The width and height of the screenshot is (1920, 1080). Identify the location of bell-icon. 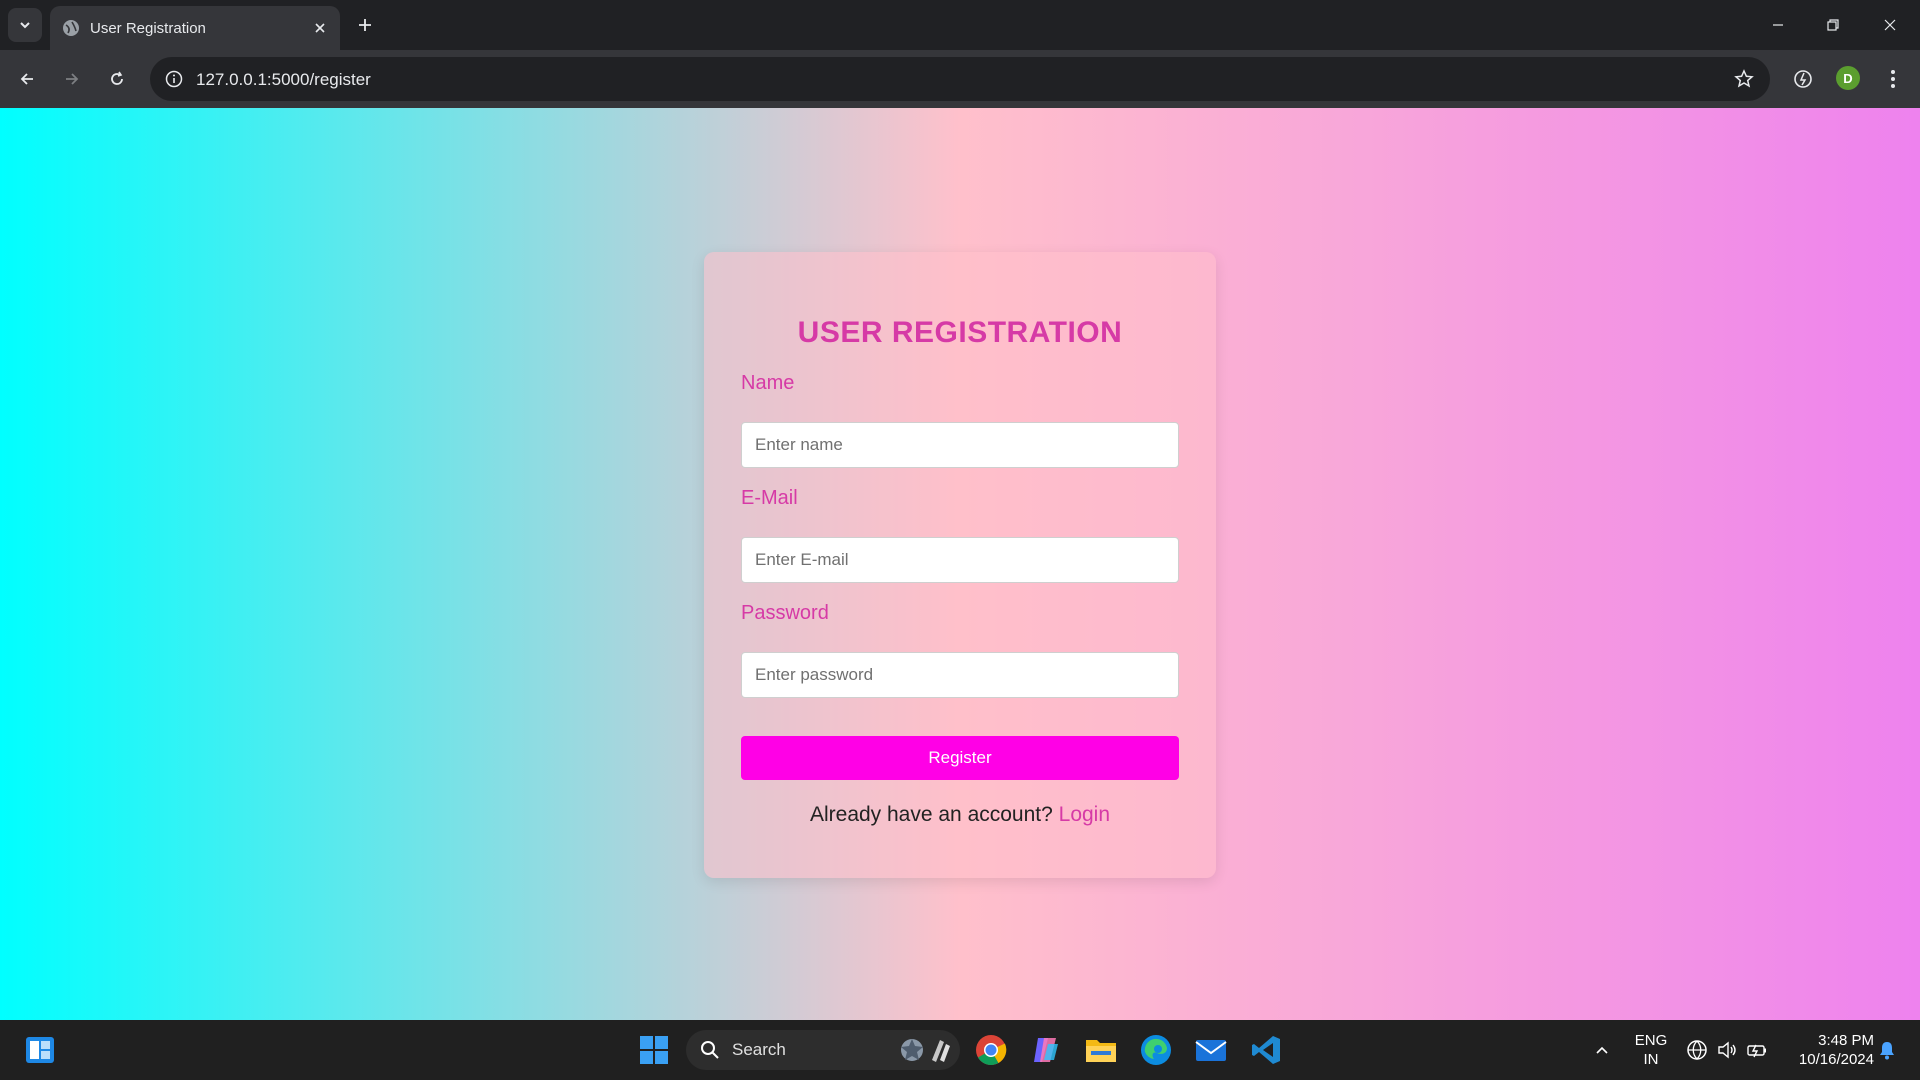
(1887, 1051).